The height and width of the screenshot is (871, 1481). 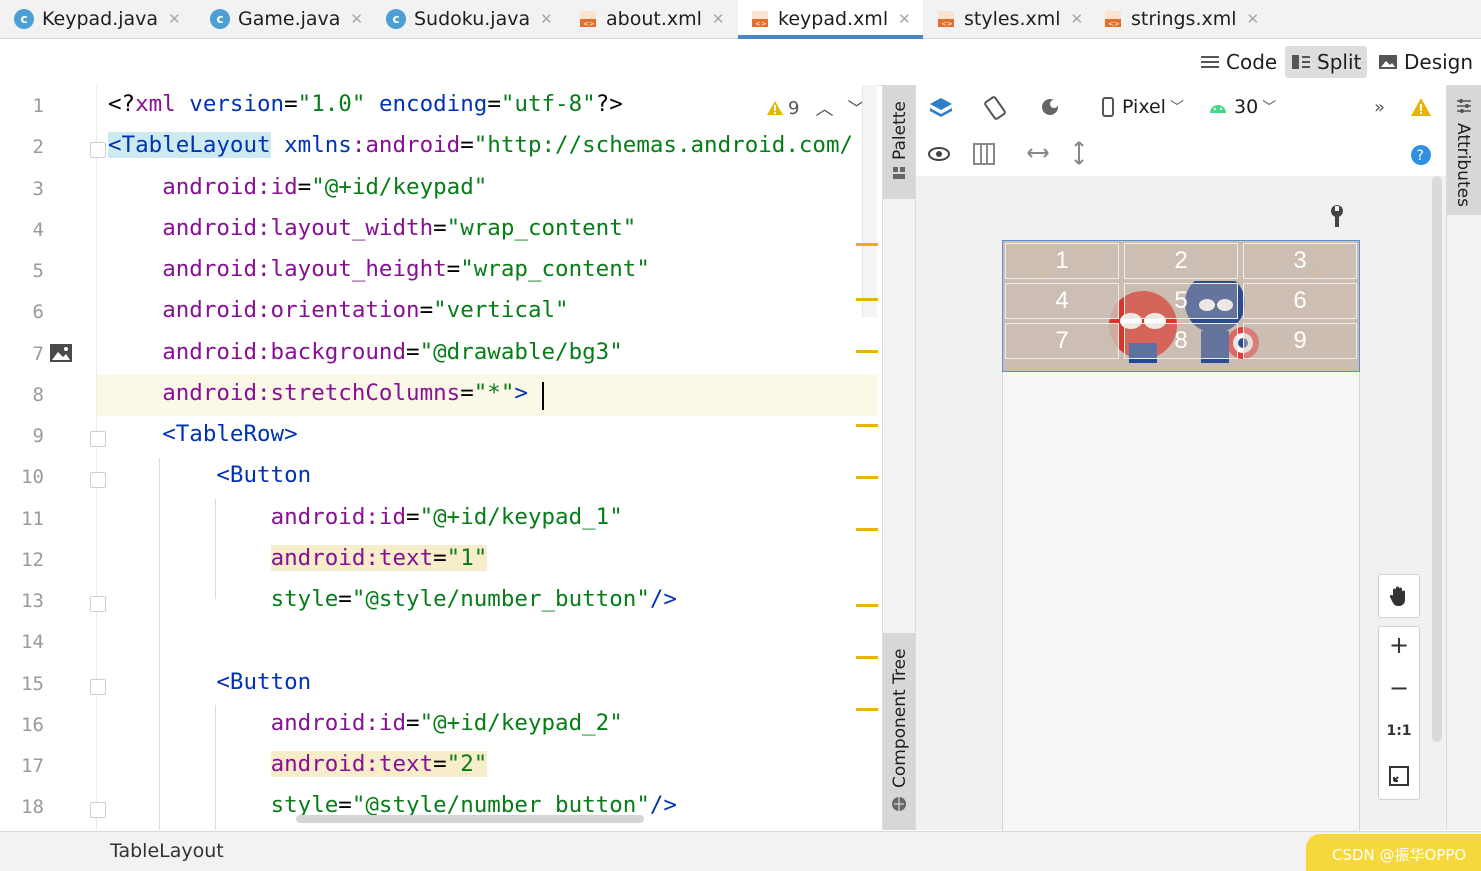 What do you see at coordinates (32, 725) in the screenshot?
I see `line-number: 16` at bounding box center [32, 725].